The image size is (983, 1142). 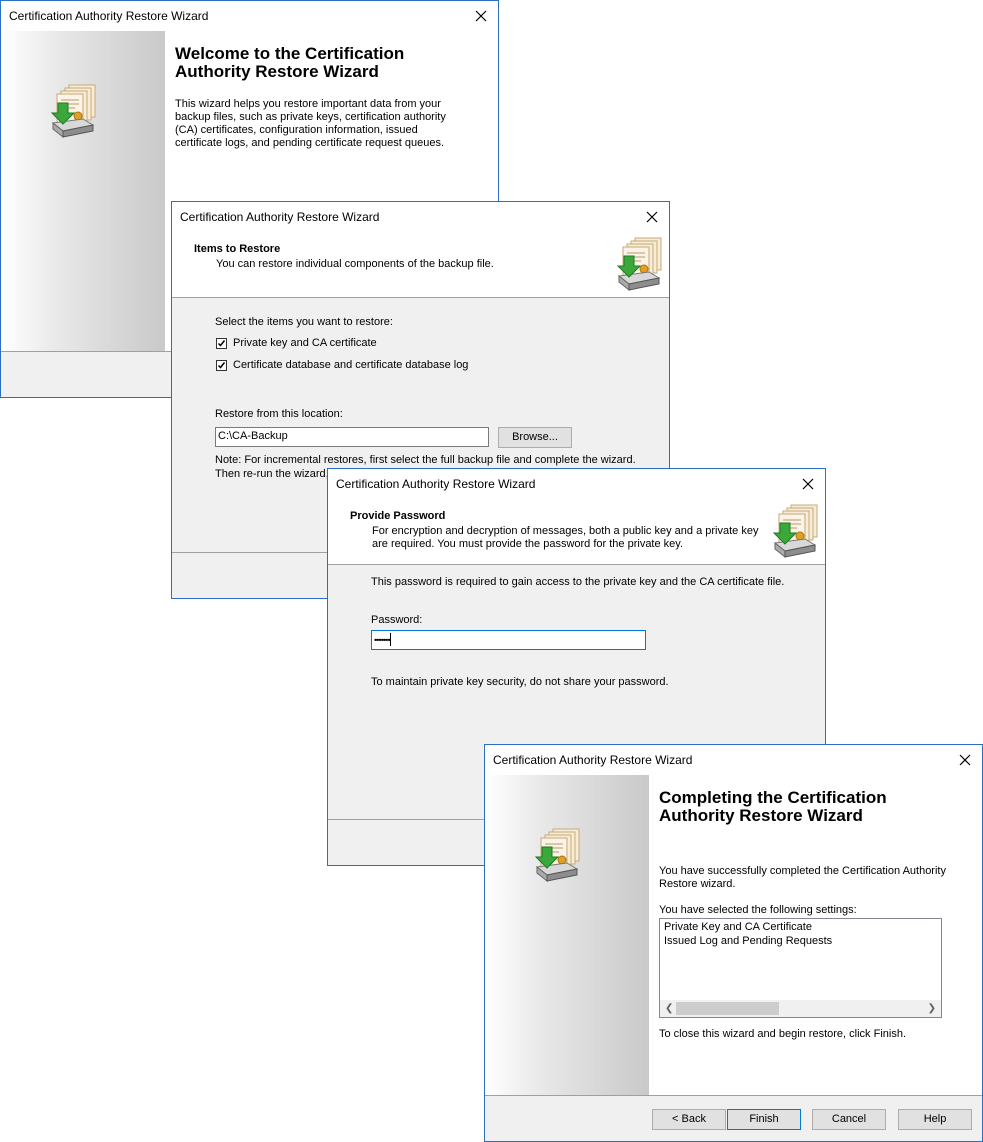 What do you see at coordinates (849, 1119) in the screenshot?
I see `cancel-button: Cancel` at bounding box center [849, 1119].